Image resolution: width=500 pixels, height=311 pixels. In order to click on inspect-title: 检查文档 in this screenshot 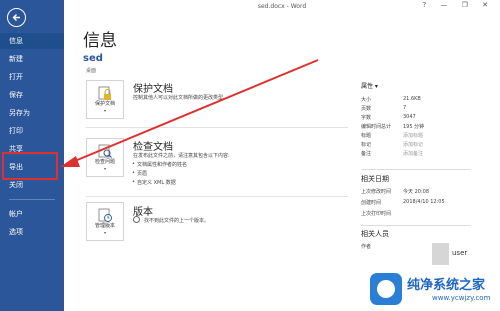, I will do `click(153, 147)`.